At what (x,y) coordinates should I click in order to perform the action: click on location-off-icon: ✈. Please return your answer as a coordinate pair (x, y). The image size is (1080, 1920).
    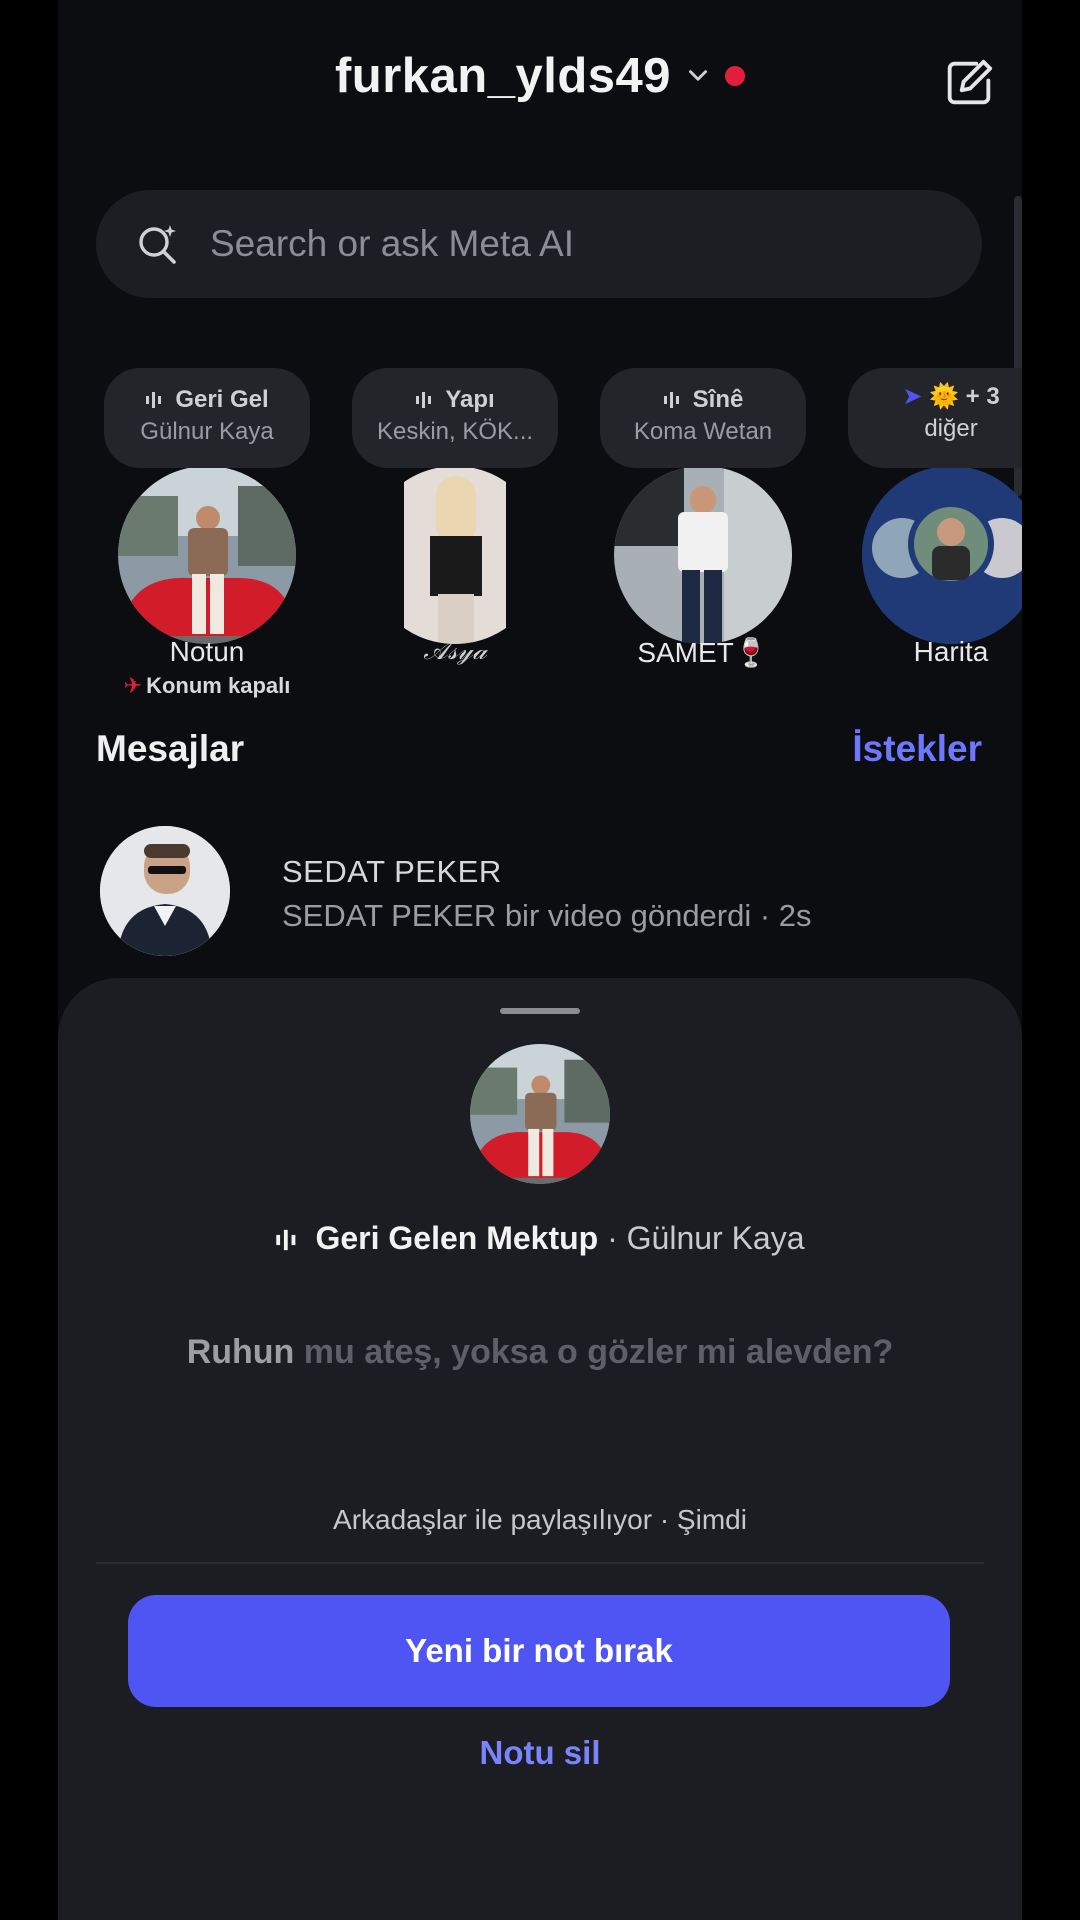
    Looking at the image, I should click on (133, 685).